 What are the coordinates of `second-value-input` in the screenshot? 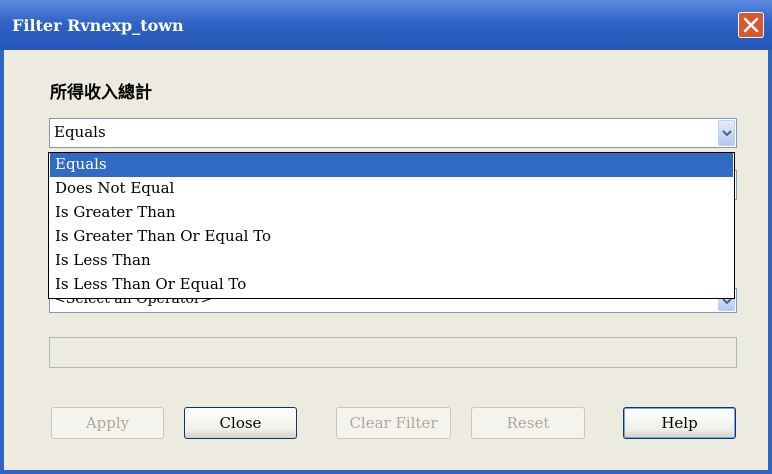 It's located at (393, 352).